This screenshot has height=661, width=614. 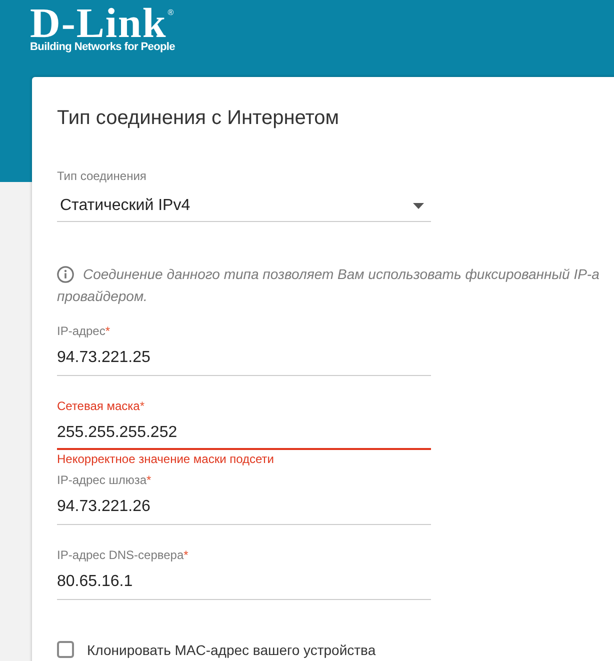 What do you see at coordinates (98, 24) in the screenshot?
I see `logo-wordmark: D-Link` at bounding box center [98, 24].